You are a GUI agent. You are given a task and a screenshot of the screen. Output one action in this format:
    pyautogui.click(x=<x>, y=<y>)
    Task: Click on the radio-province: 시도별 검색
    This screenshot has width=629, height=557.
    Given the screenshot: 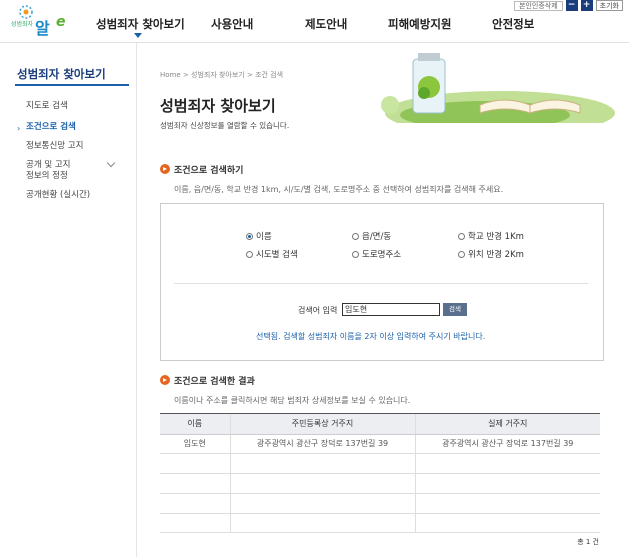 What is the action you would take?
    pyautogui.click(x=272, y=254)
    